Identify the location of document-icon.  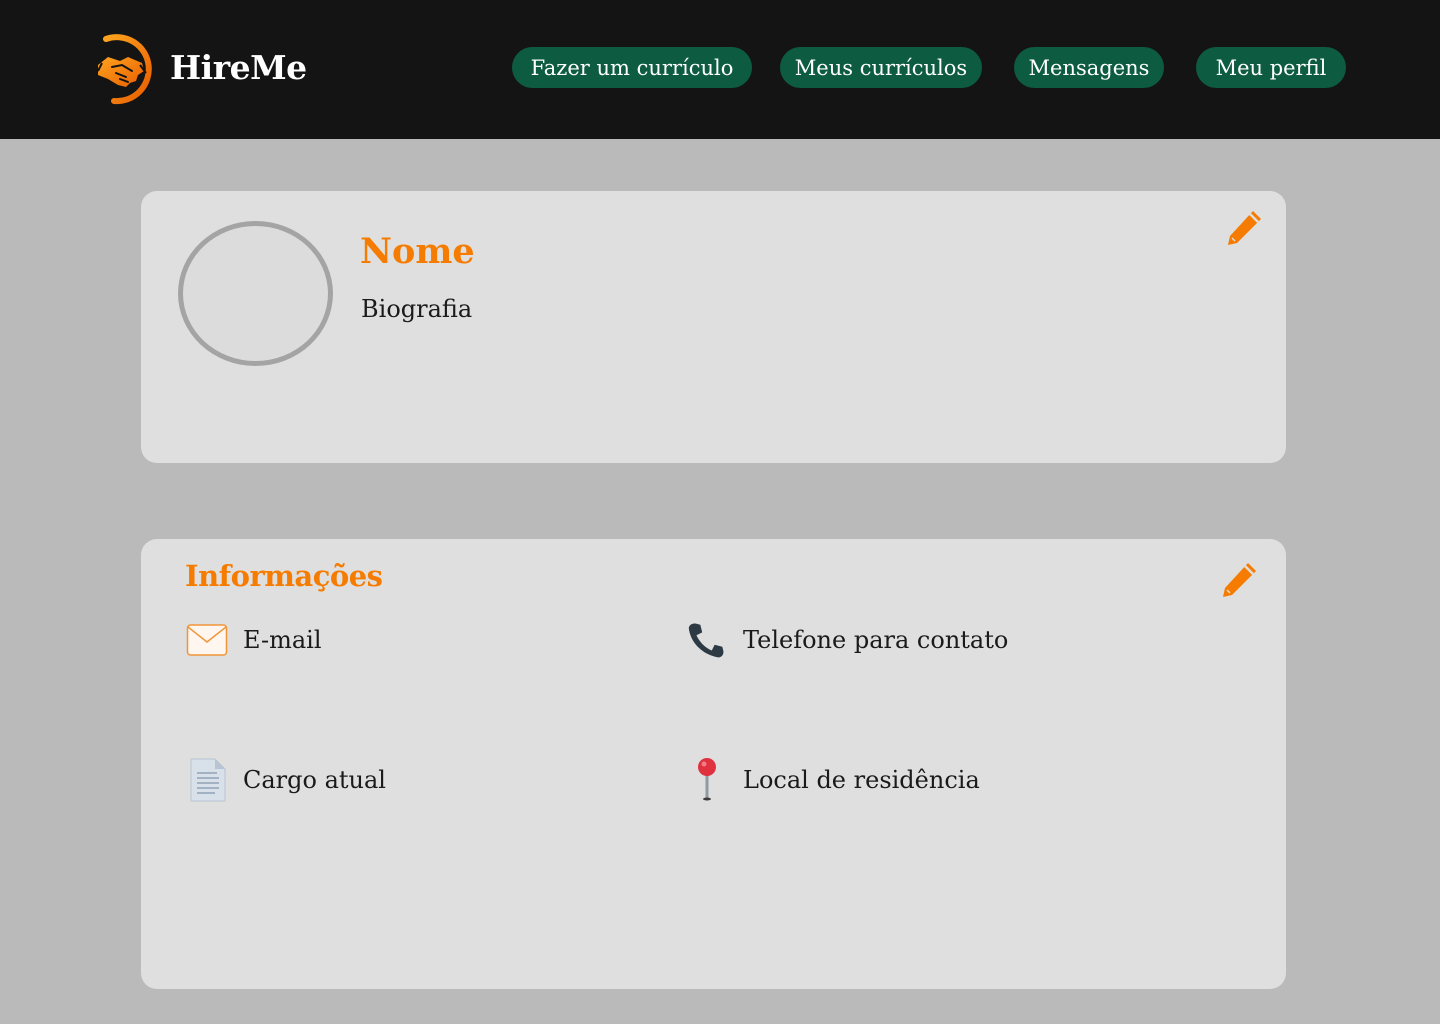
(207, 780).